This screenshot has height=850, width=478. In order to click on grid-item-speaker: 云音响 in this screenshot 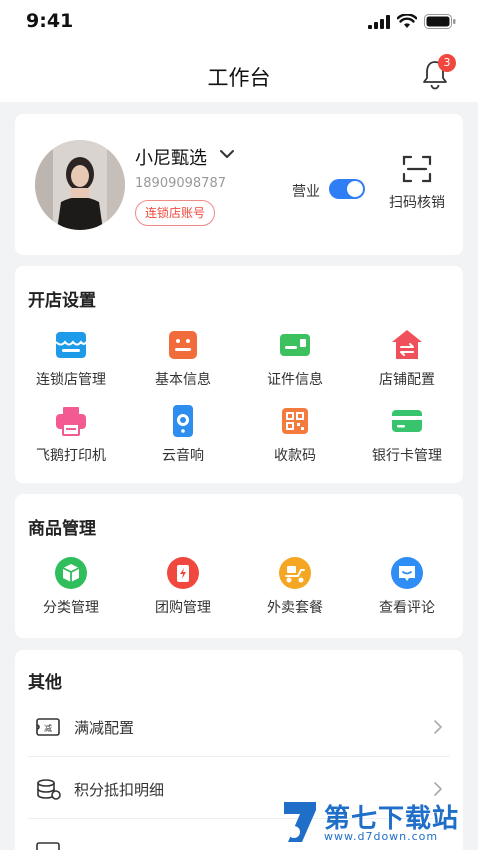, I will do `click(183, 434)`.